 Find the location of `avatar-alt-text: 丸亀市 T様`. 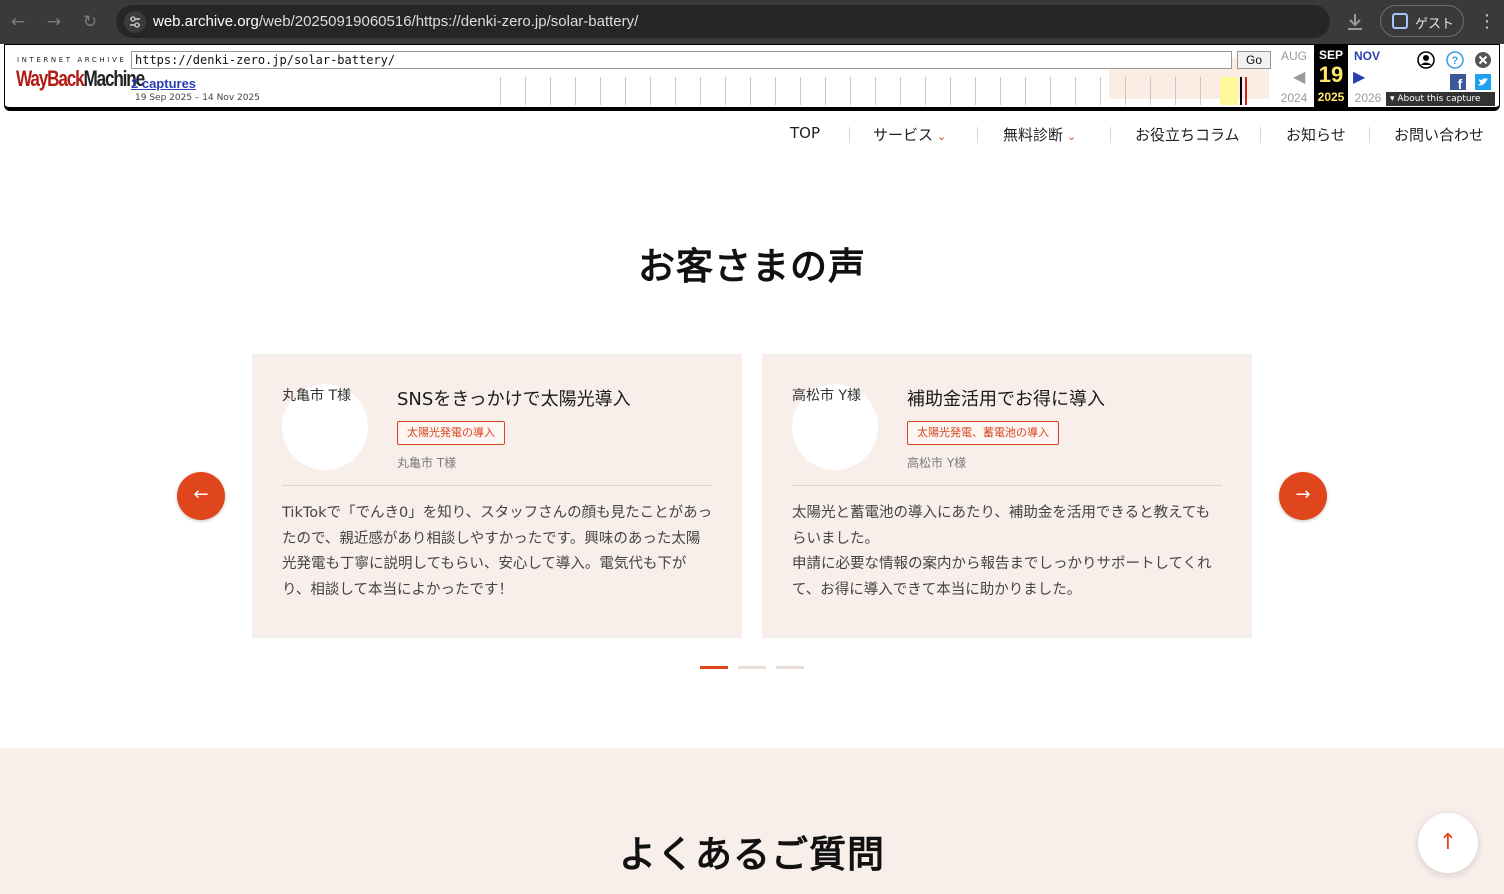

avatar-alt-text: 丸亀市 T様 is located at coordinates (317, 396).